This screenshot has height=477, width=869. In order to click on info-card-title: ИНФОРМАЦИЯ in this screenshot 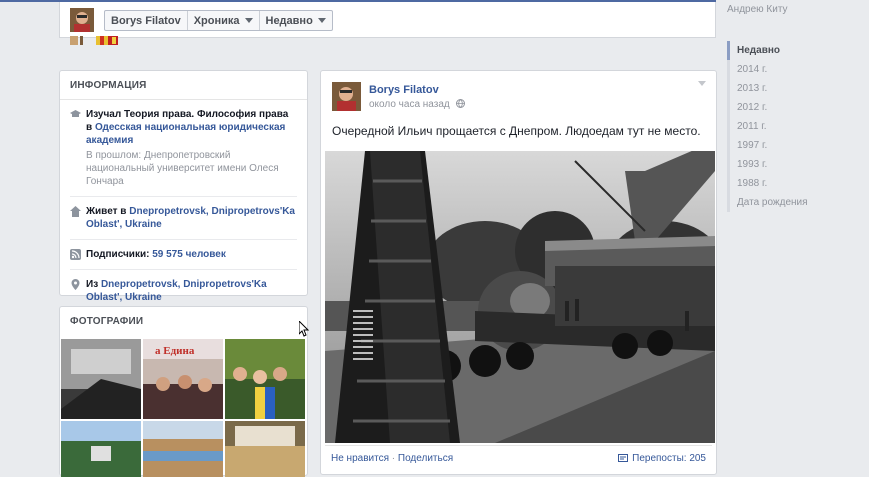, I will do `click(183, 85)`.